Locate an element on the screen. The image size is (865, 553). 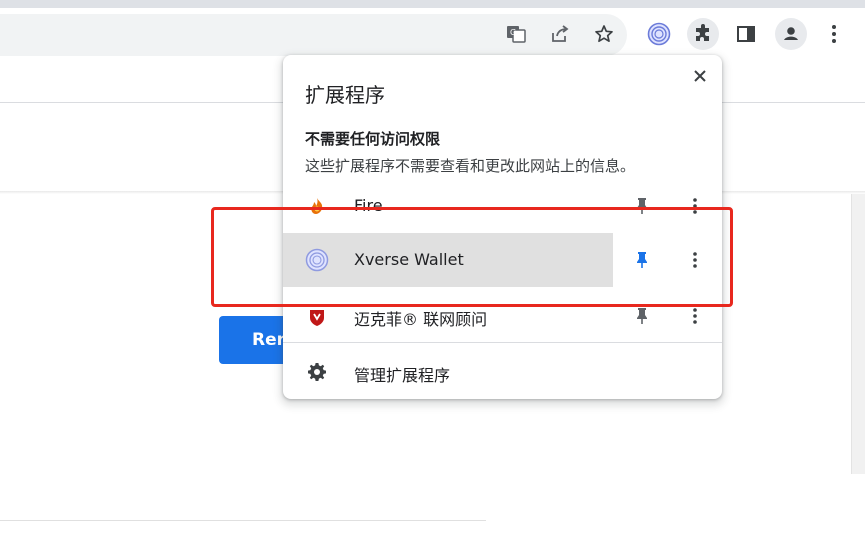
pin-icon-active is located at coordinates (642, 260).